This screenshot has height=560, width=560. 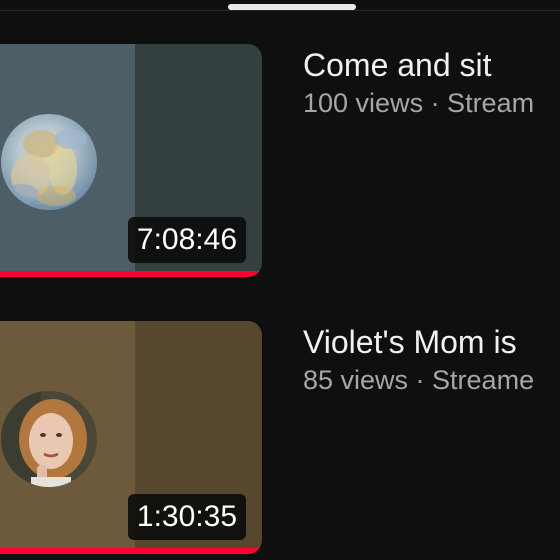 I want to click on video-title: Violet's Mom is, so click(x=431, y=342).